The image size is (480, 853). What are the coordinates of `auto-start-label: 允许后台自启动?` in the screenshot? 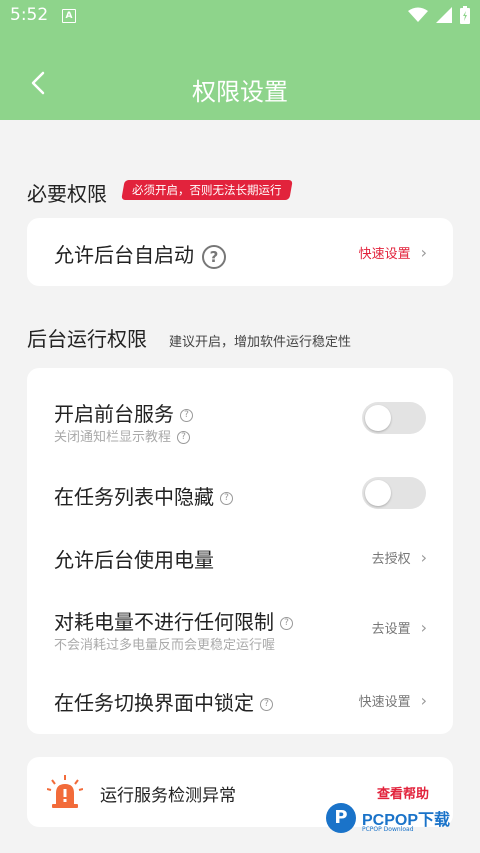 It's located at (140, 254).